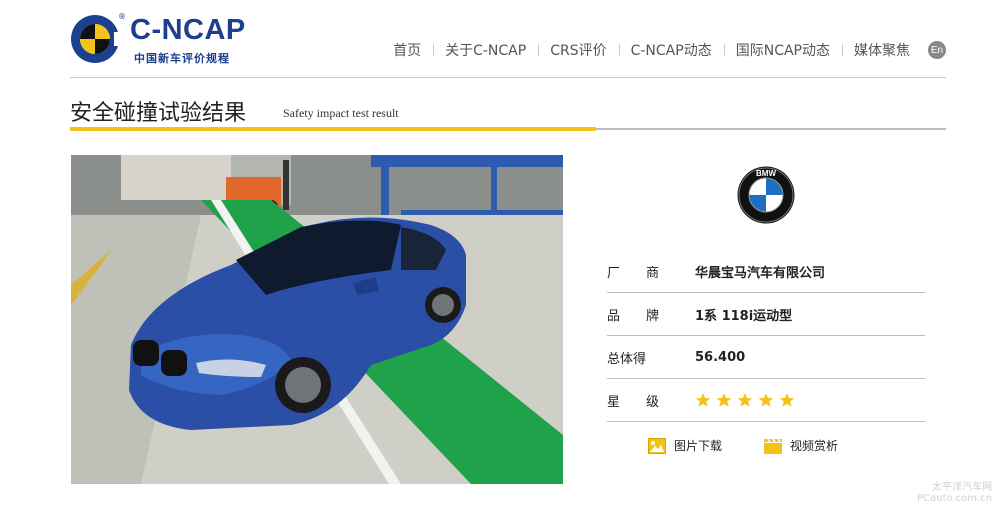 Image resolution: width=1000 pixels, height=513 pixels. I want to click on site-watermark: 太平洋汽车网 PCauto.com.cn, so click(954, 493).